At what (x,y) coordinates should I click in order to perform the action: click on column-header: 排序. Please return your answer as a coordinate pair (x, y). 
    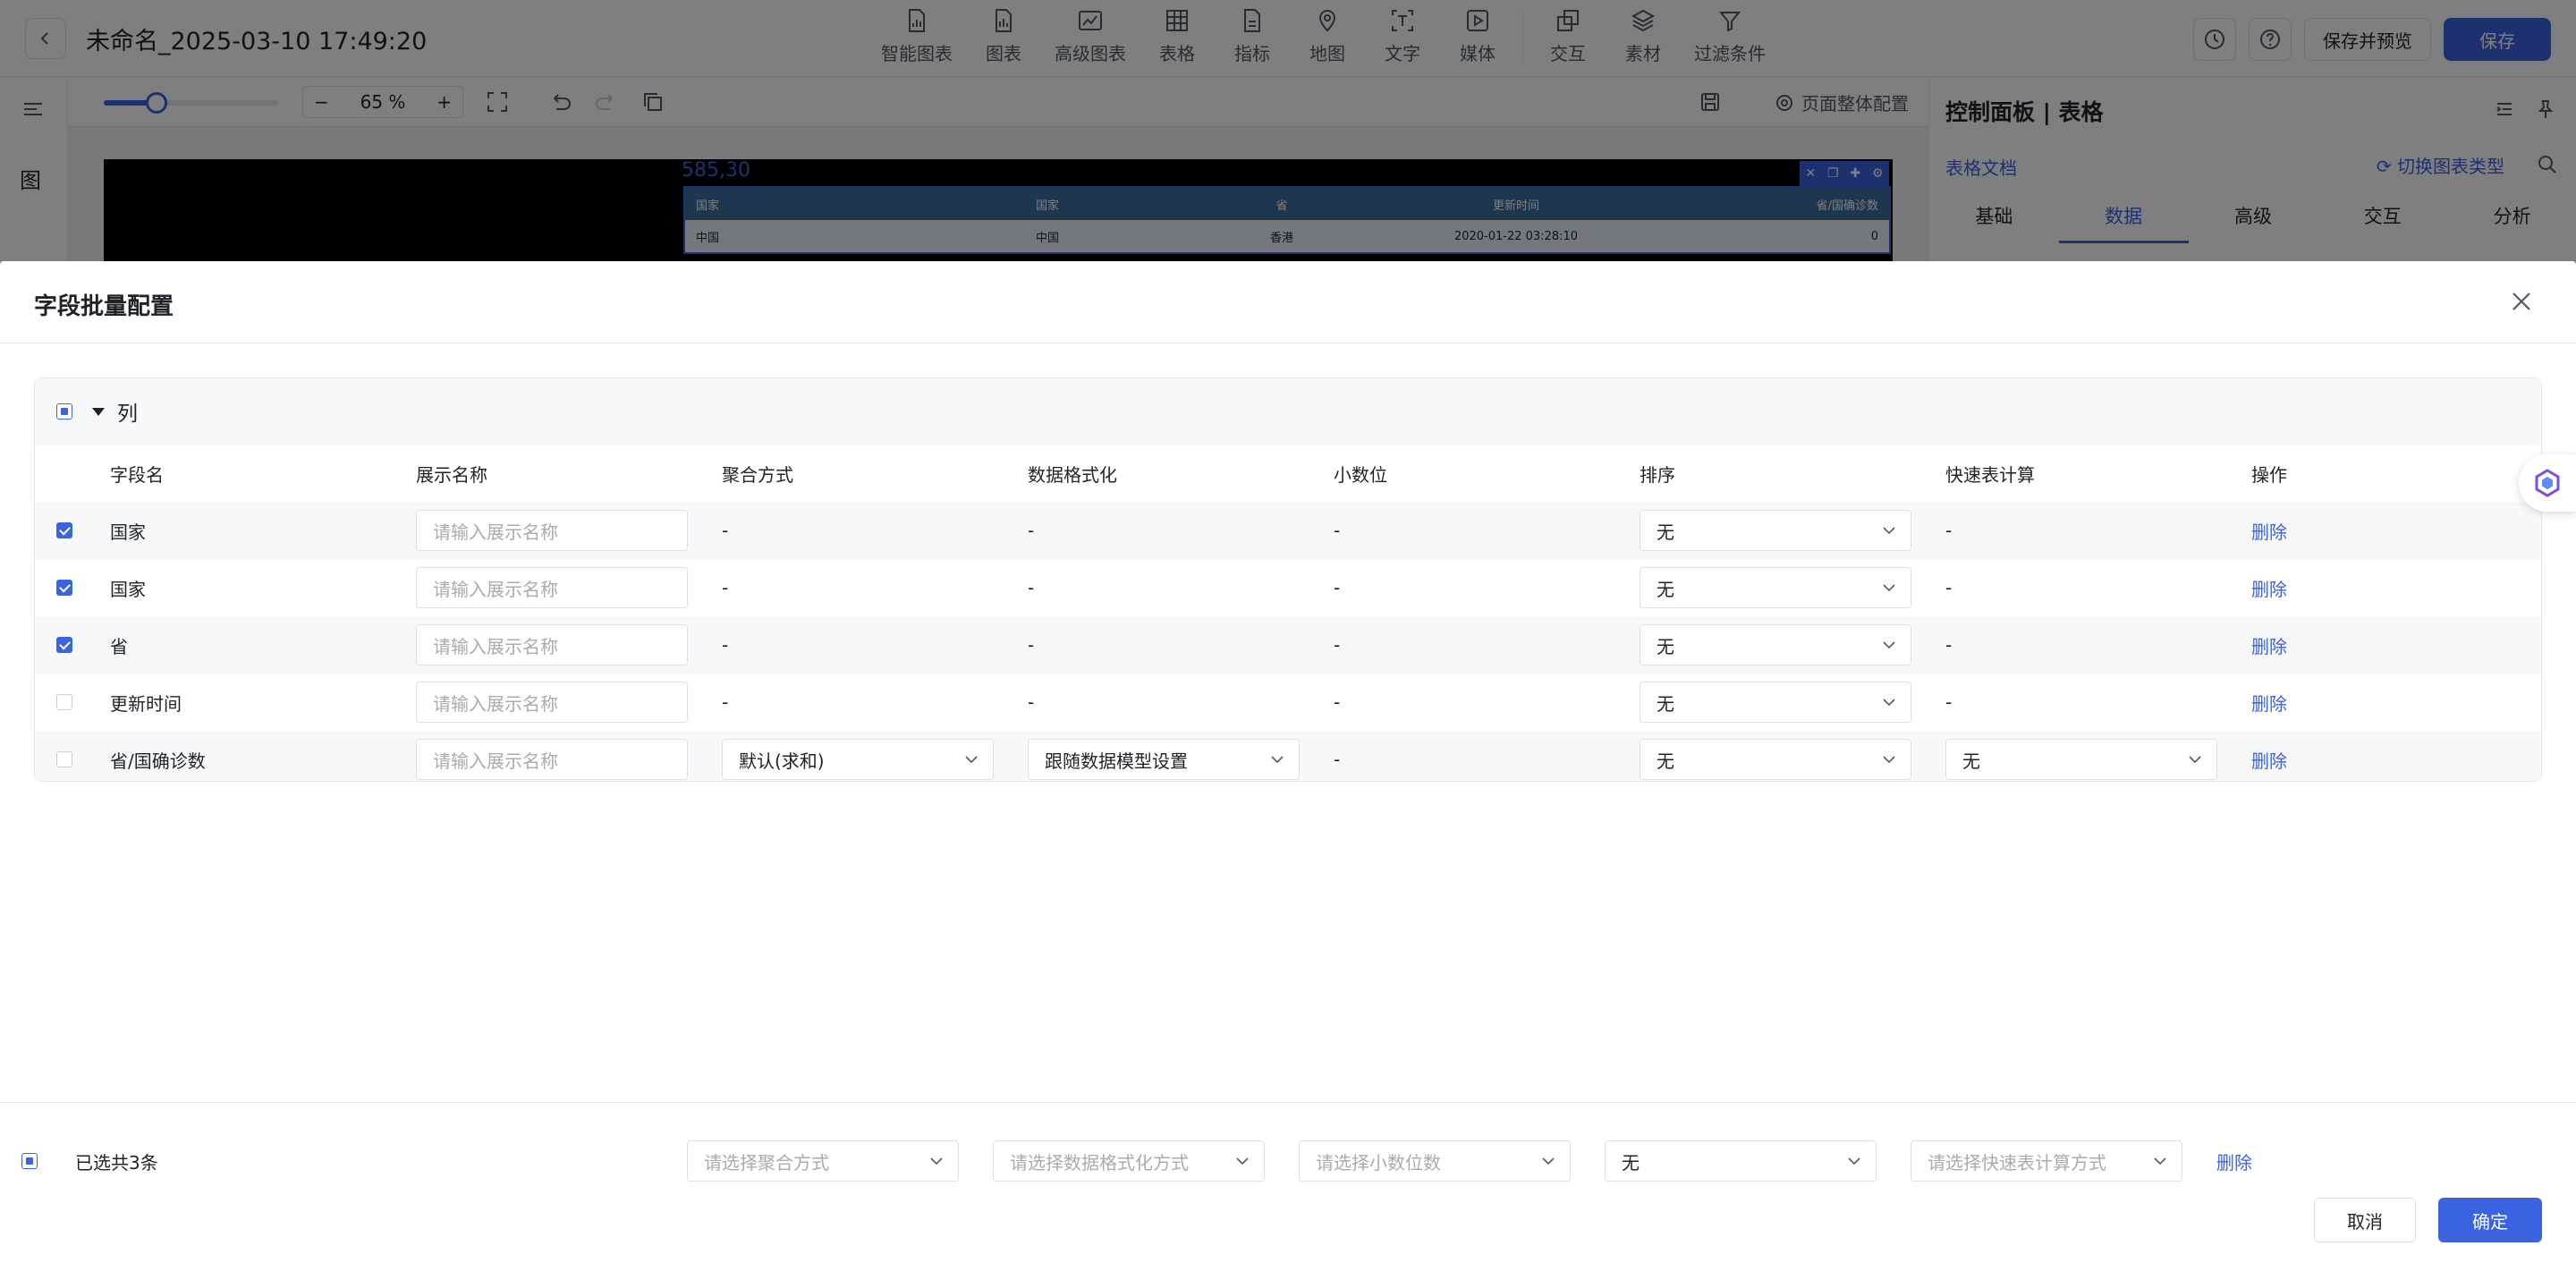
    Looking at the image, I should click on (1657, 474).